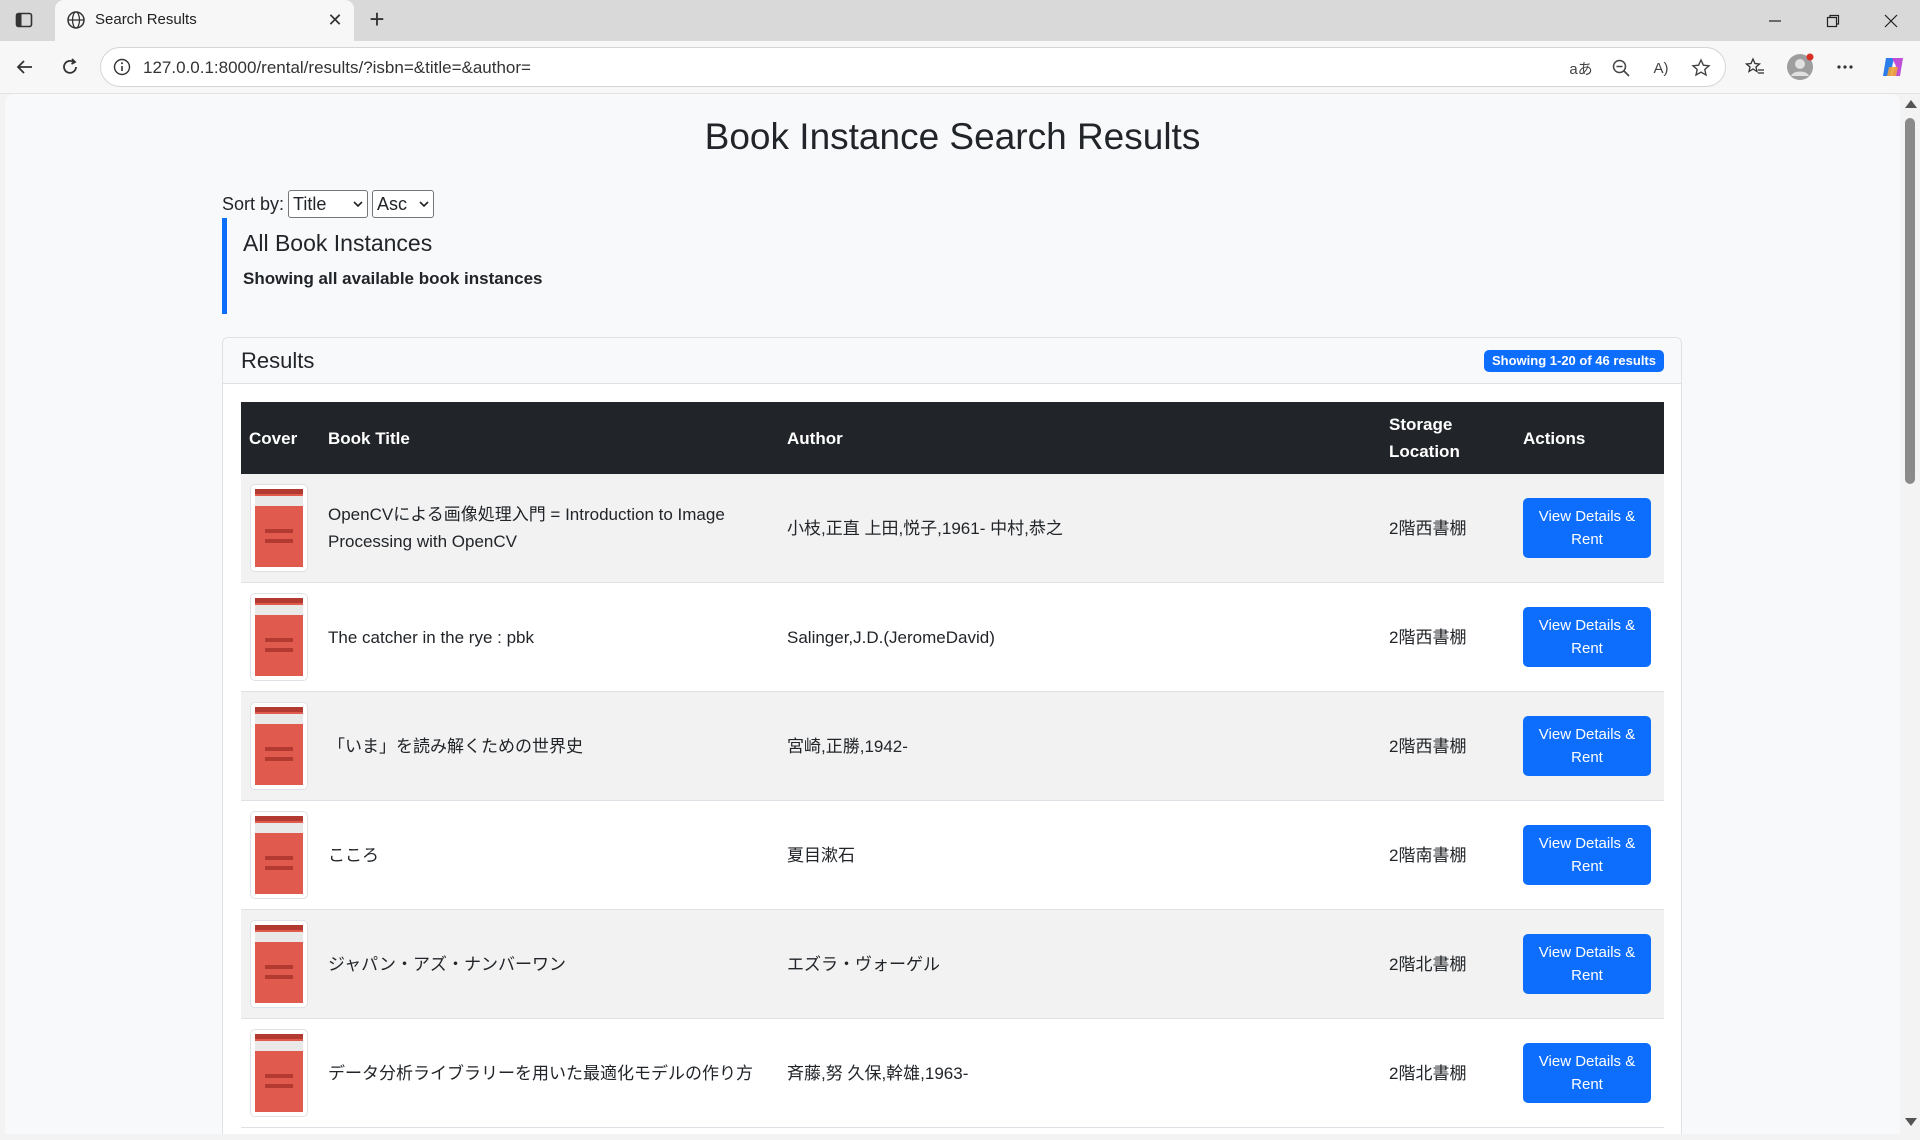 Image resolution: width=1920 pixels, height=1140 pixels. Describe the element at coordinates (1911, 104) in the screenshot. I see `scroll-up-arrow-icon` at that location.